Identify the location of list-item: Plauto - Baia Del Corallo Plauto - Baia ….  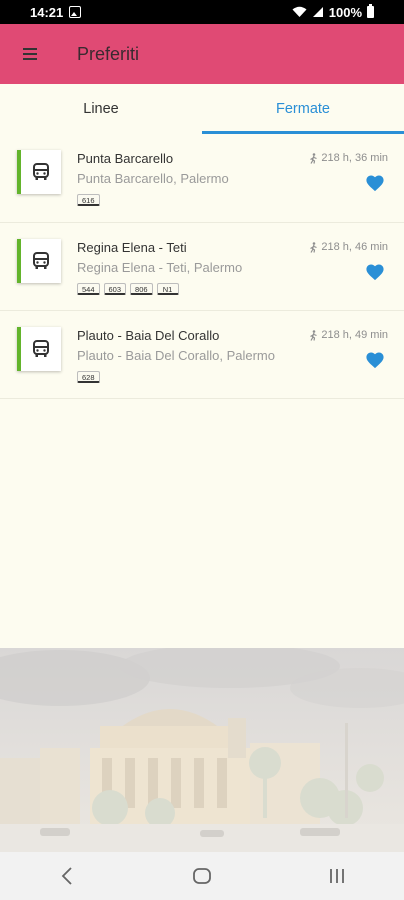
(202, 355).